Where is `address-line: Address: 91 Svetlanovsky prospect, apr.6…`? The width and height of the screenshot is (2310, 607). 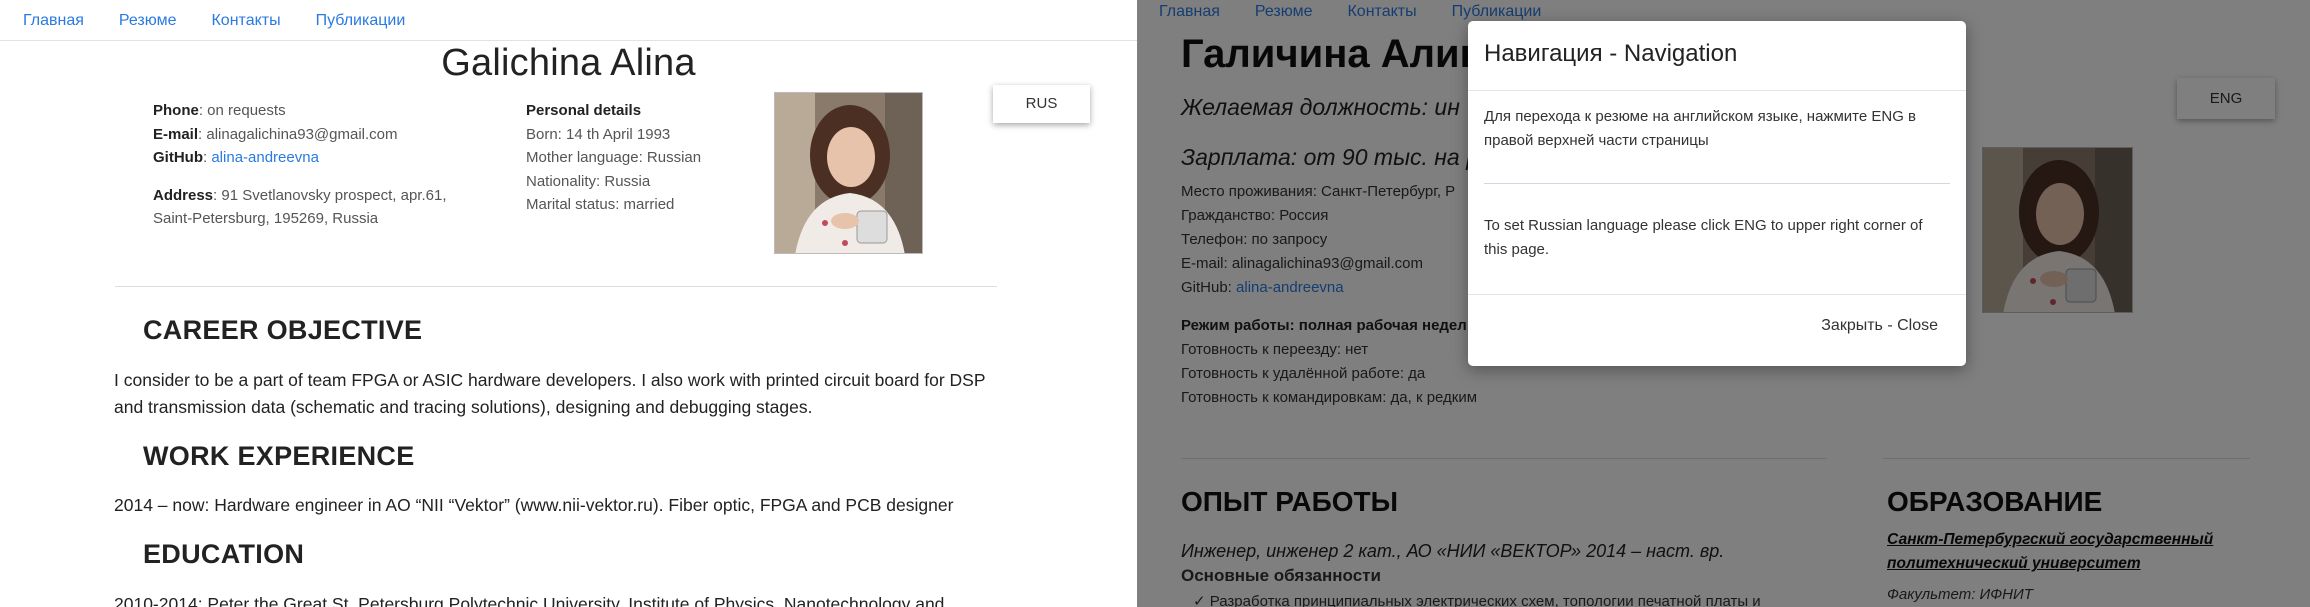
address-line: Address: 91 Svetlanovsky prospect, apr.6… is located at coordinates (300, 196).